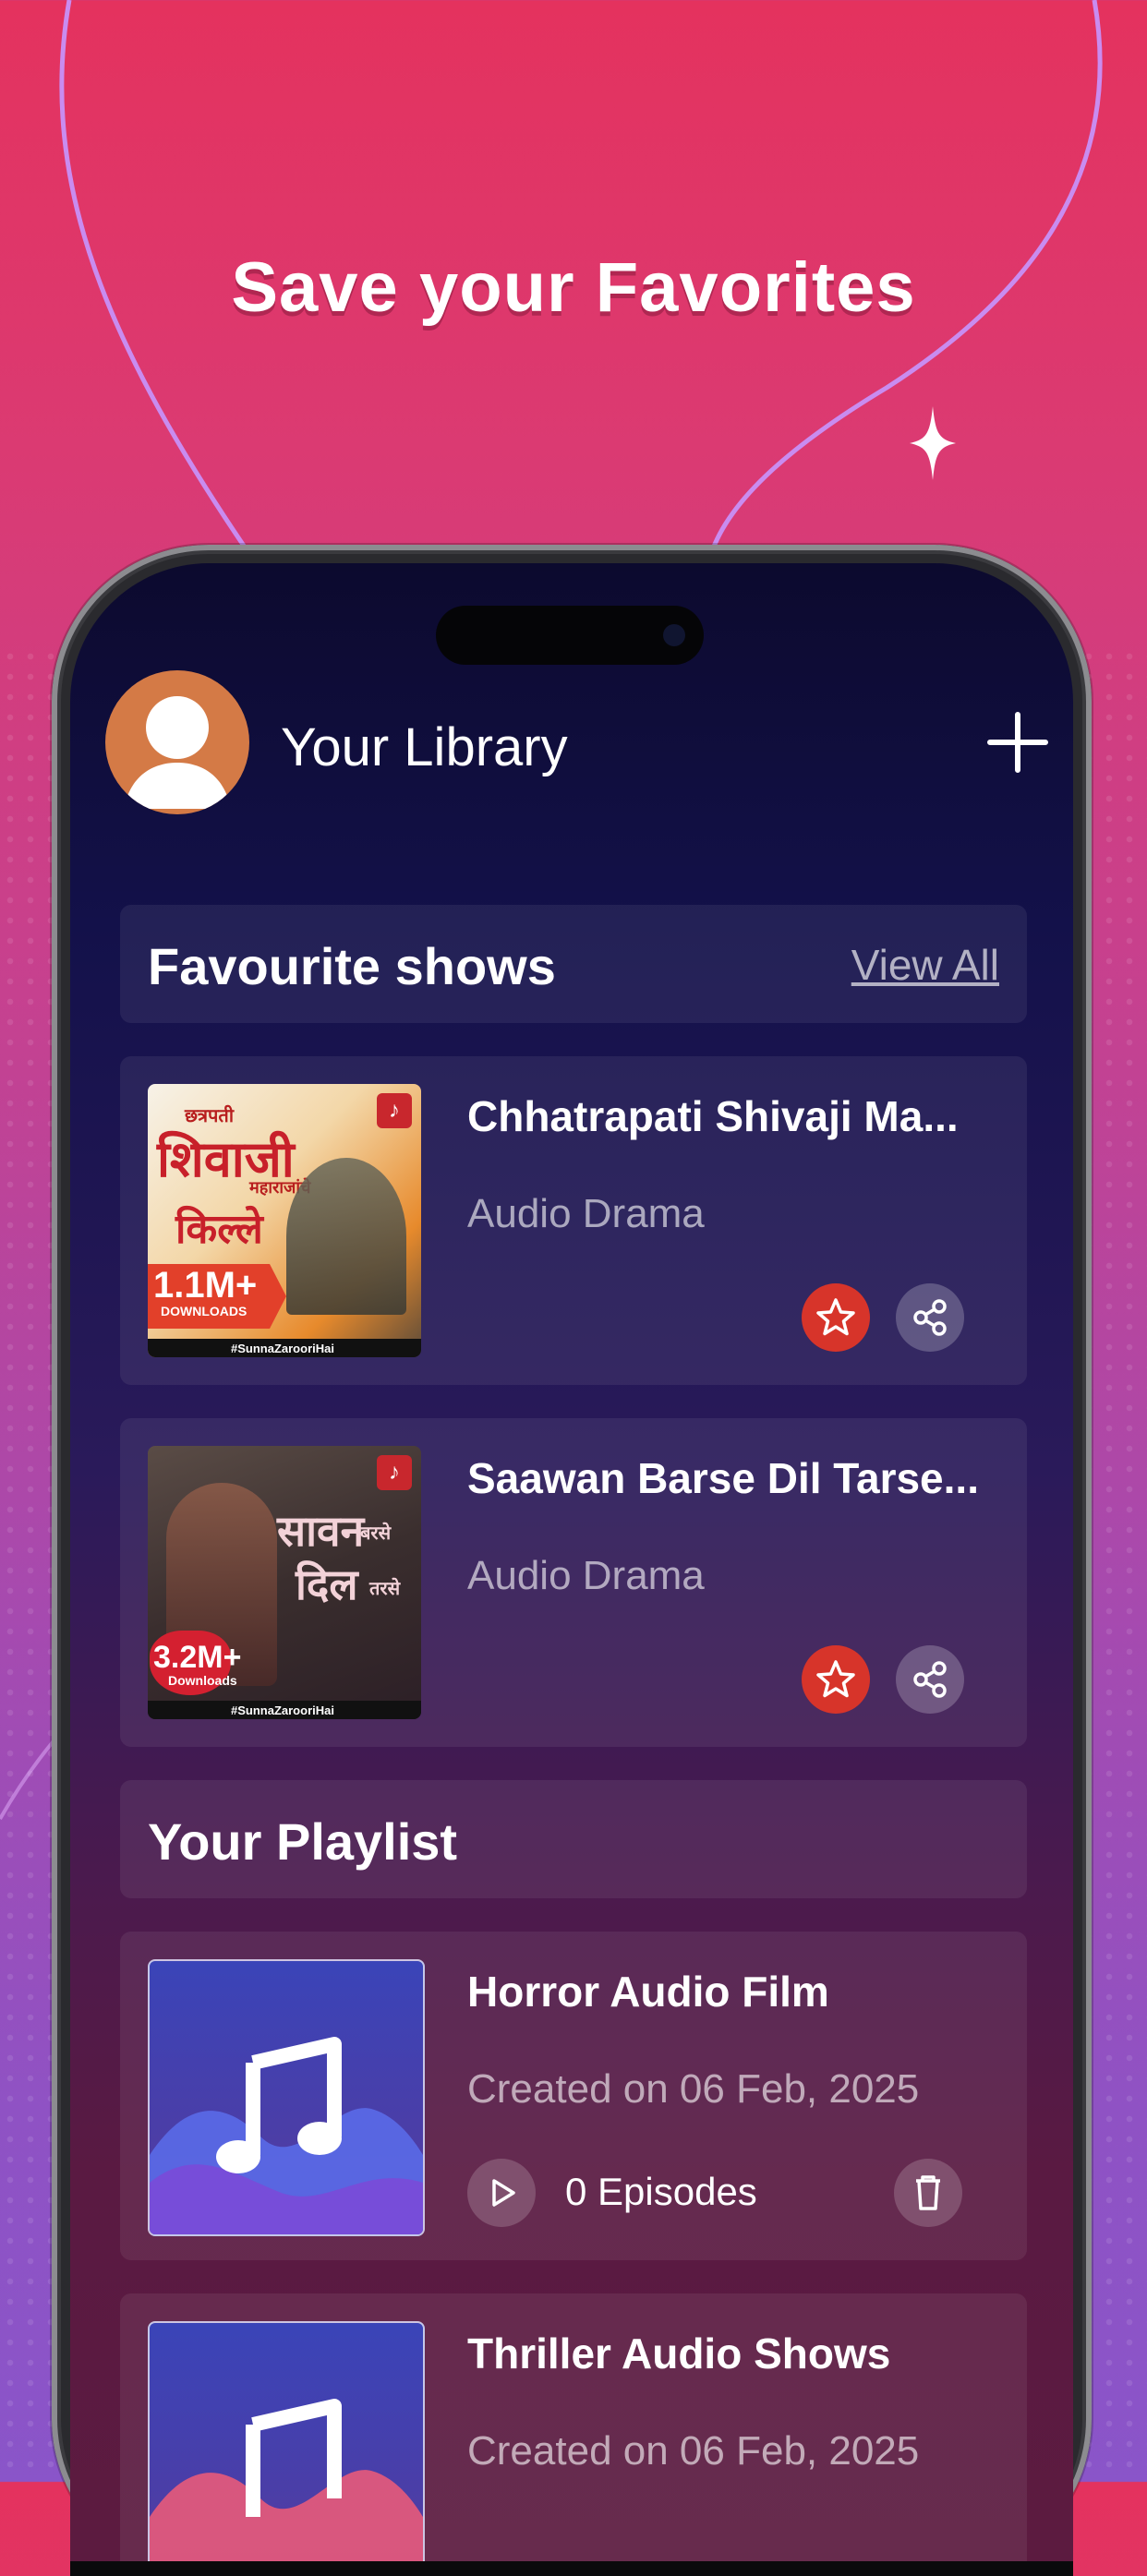  Describe the element at coordinates (925, 965) in the screenshot. I see `view-all-link: View All` at that location.